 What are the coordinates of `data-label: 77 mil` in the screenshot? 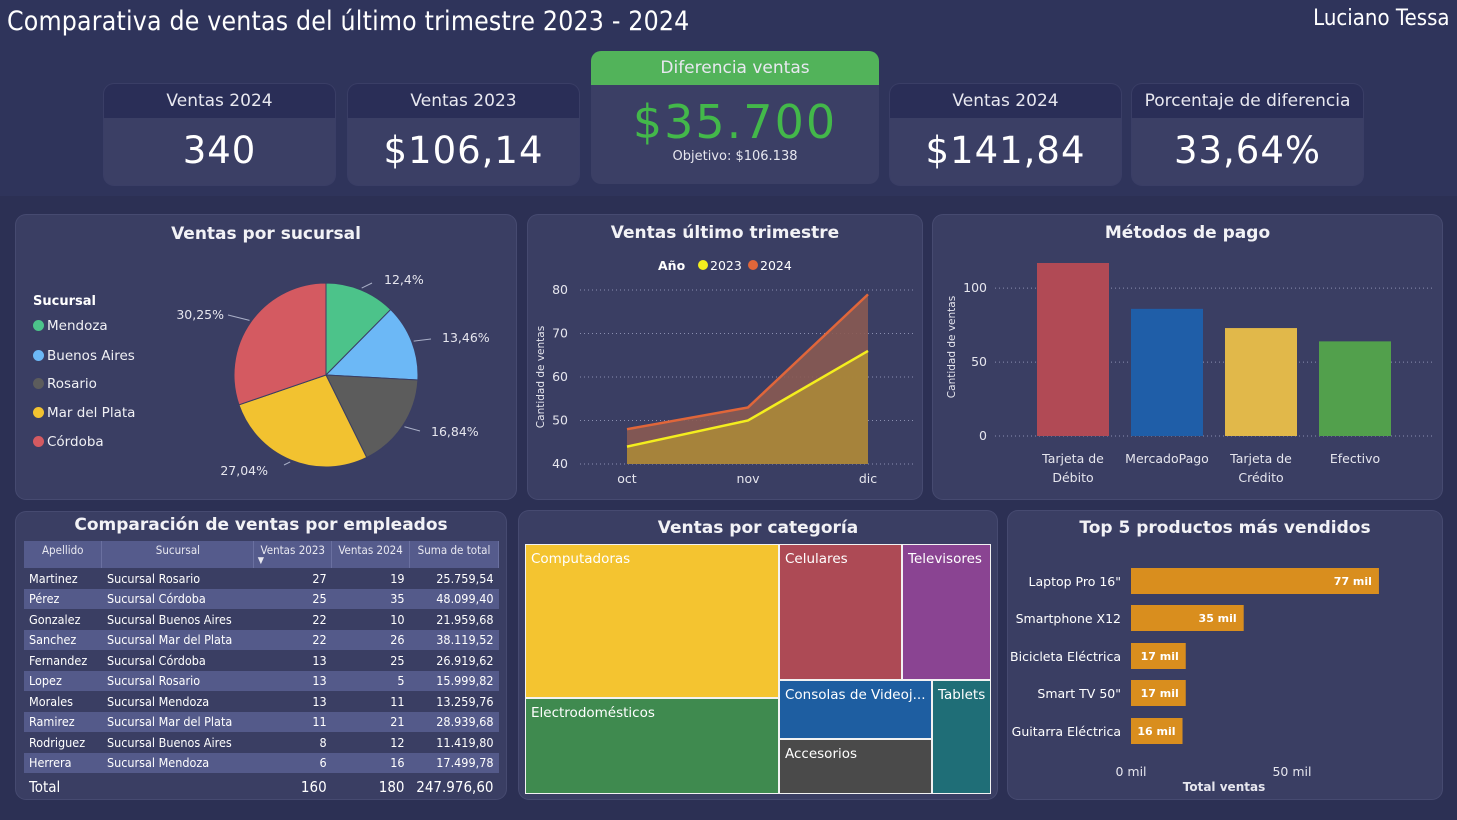 It's located at (1353, 581).